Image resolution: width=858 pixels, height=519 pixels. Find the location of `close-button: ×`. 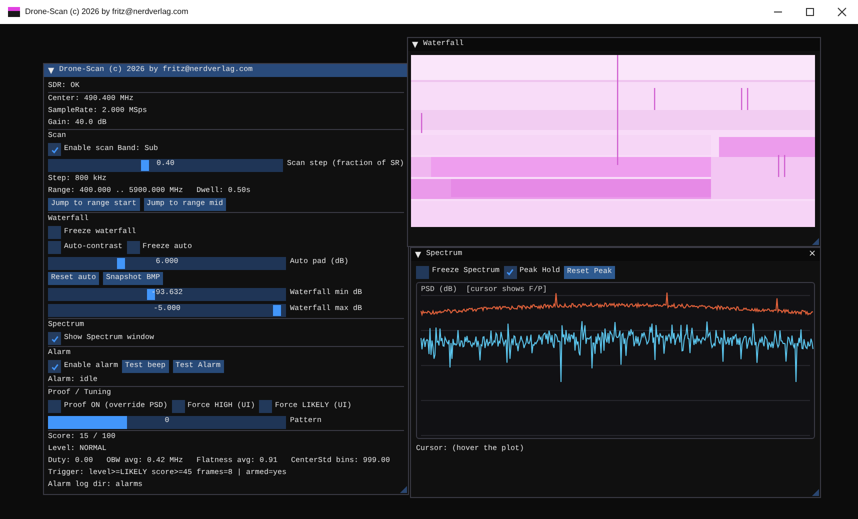

close-button: × is located at coordinates (812, 255).